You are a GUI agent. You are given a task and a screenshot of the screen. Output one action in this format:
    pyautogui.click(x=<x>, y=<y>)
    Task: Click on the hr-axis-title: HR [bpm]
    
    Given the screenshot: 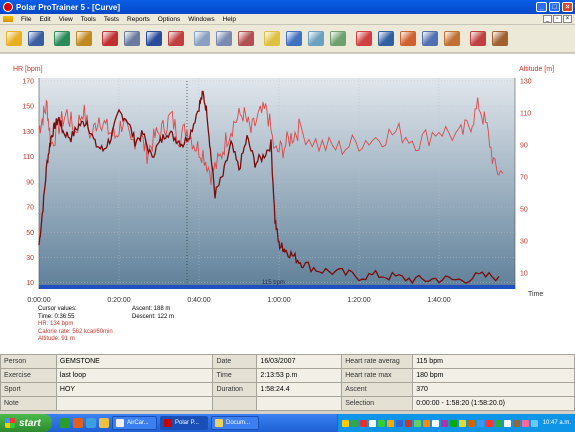 What is the action you would take?
    pyautogui.click(x=28, y=69)
    